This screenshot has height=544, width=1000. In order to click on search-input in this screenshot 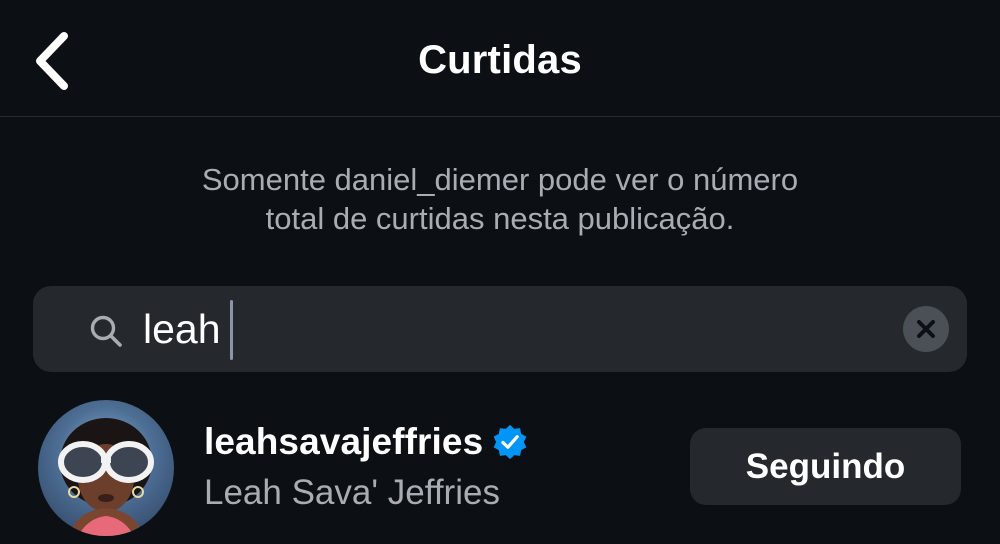, I will do `click(523, 329)`.